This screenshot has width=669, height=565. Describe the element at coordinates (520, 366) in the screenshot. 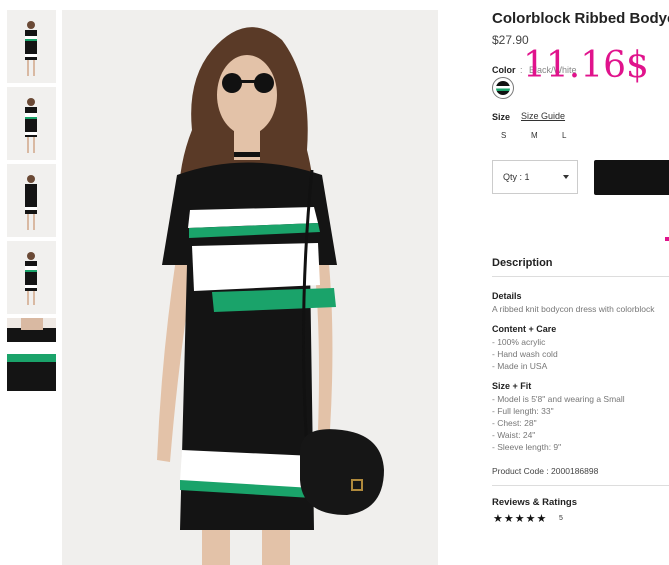

I see `content-item: - Made in USA` at that location.